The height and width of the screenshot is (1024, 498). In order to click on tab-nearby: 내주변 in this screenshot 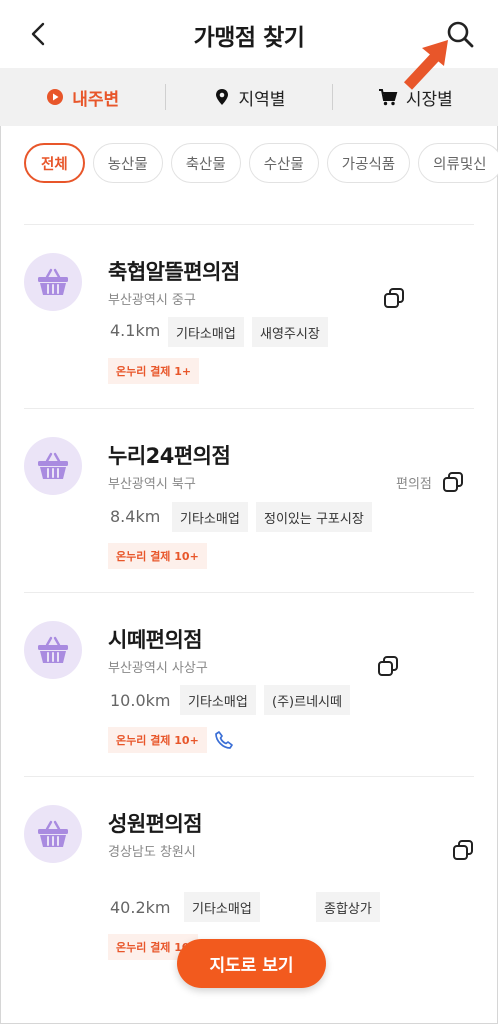, I will do `click(82, 97)`.